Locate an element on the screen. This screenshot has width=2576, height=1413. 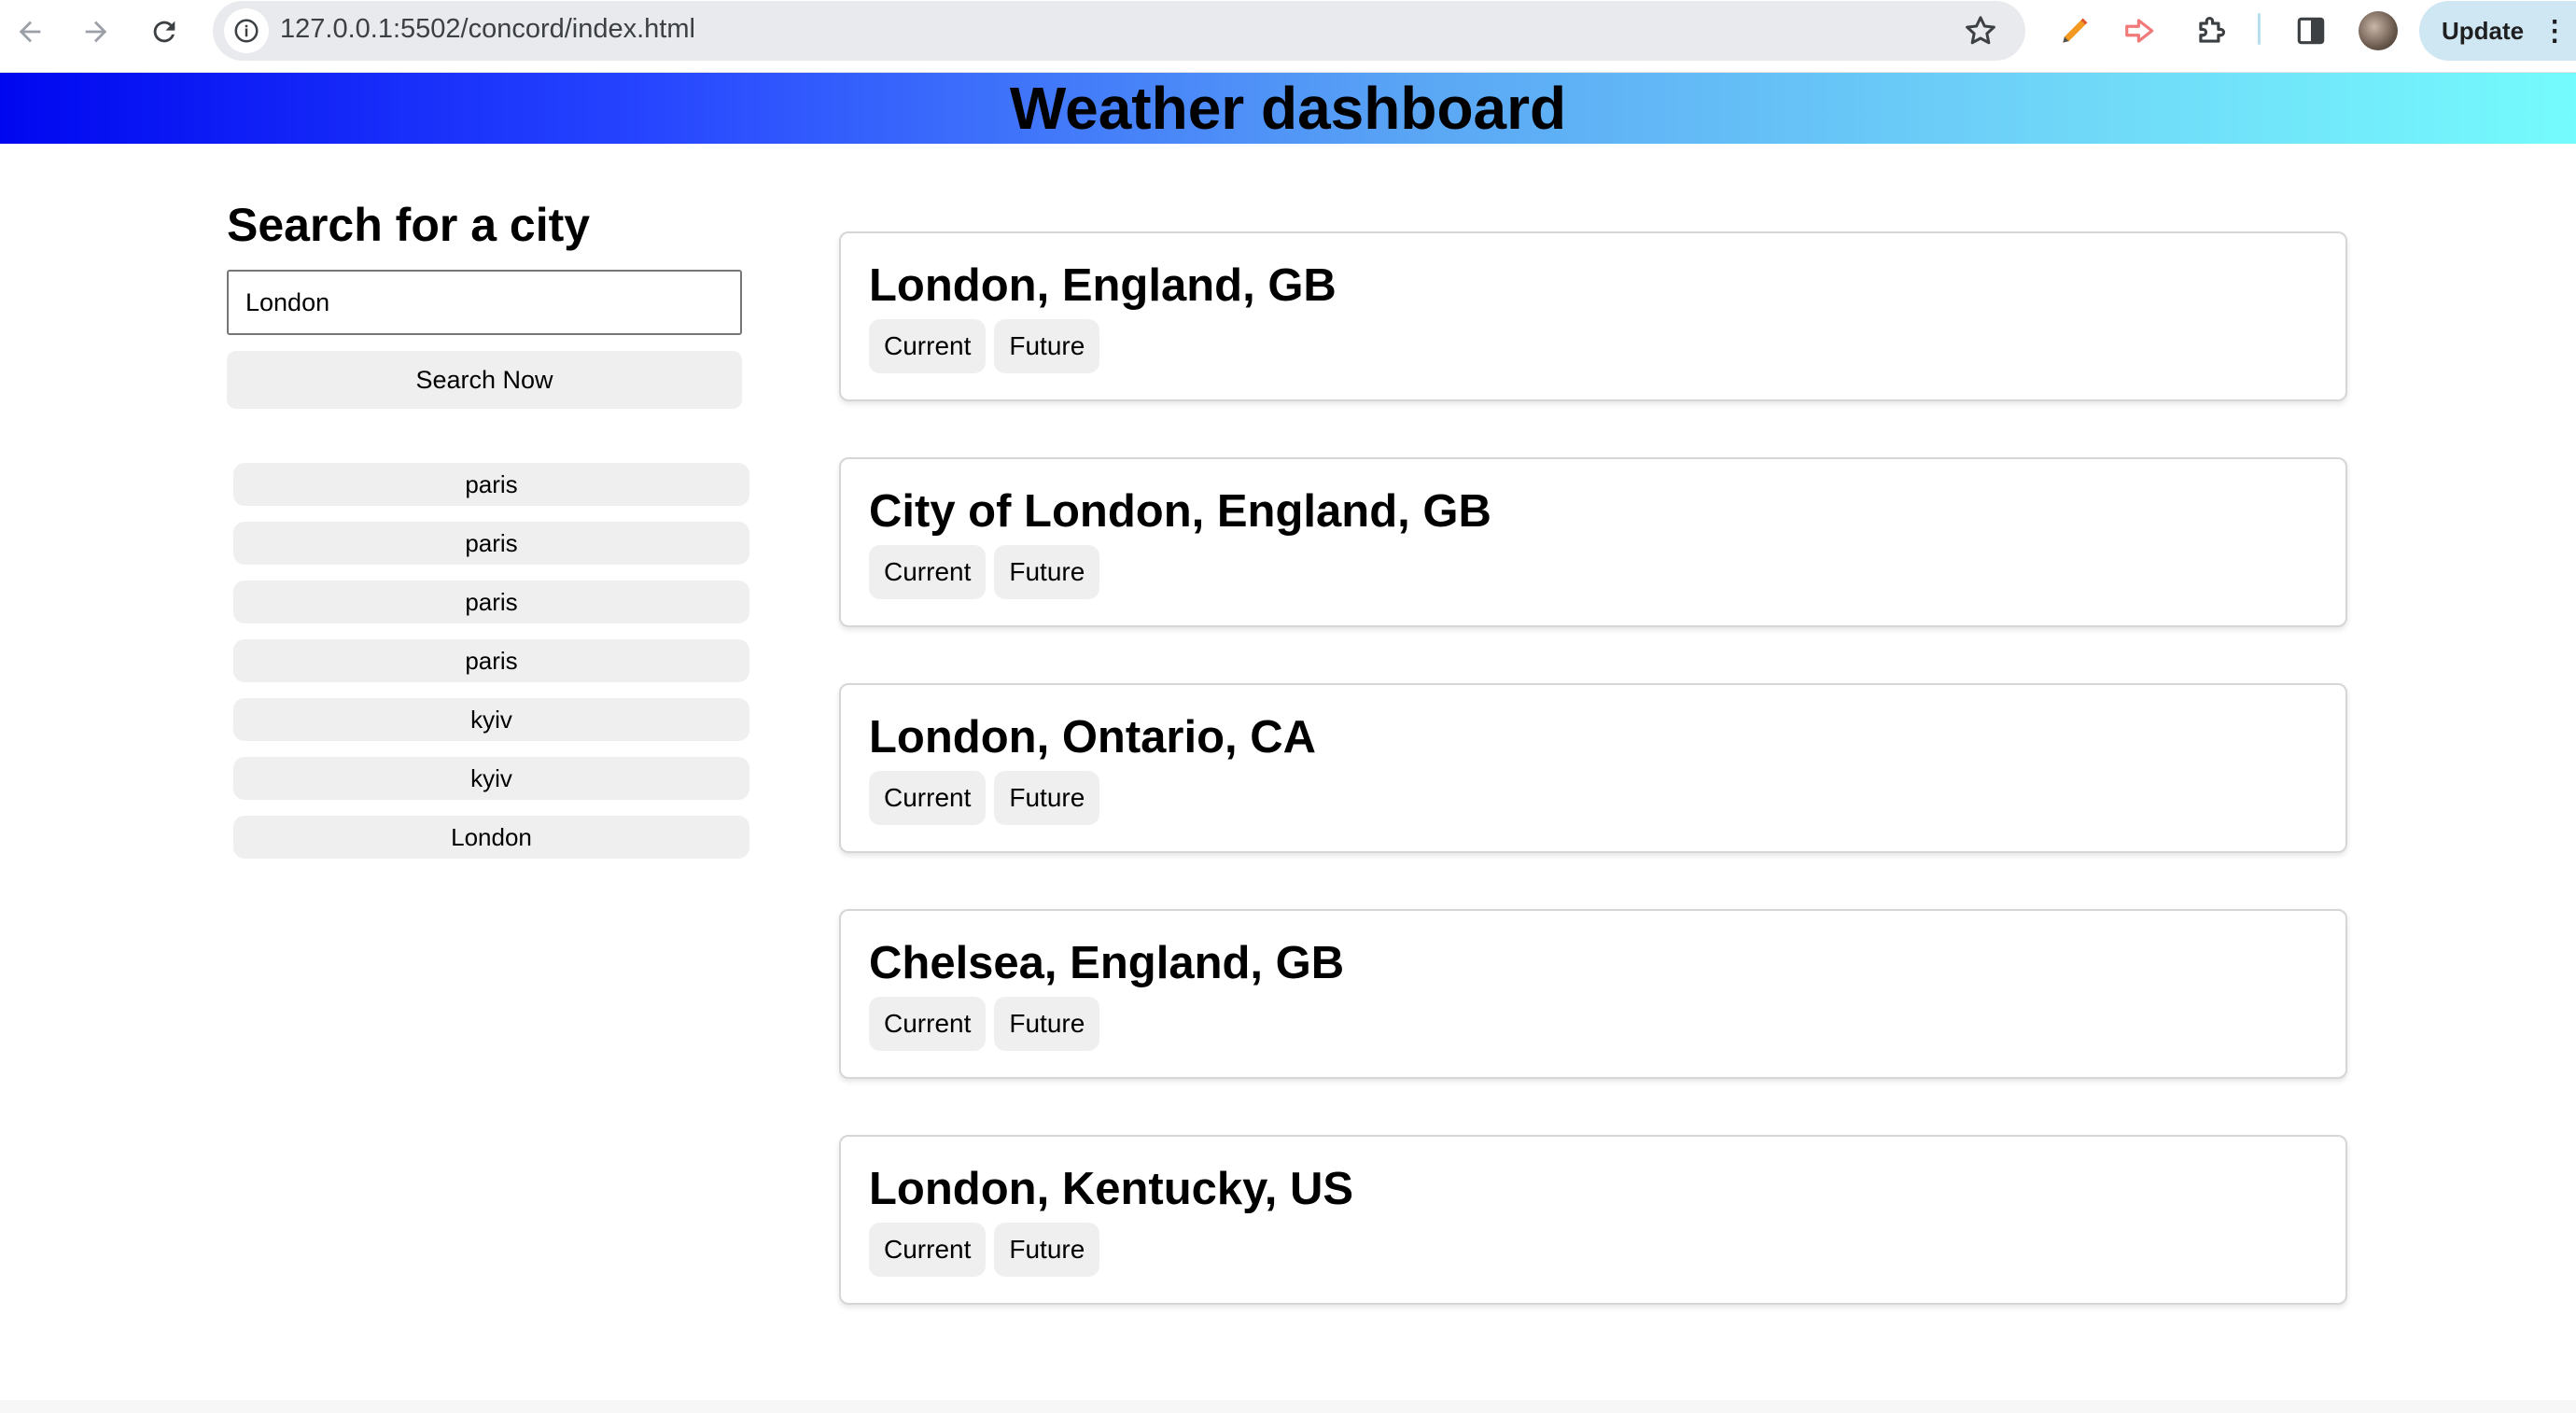
page-header: Weather dashboard is located at coordinates (1288, 108).